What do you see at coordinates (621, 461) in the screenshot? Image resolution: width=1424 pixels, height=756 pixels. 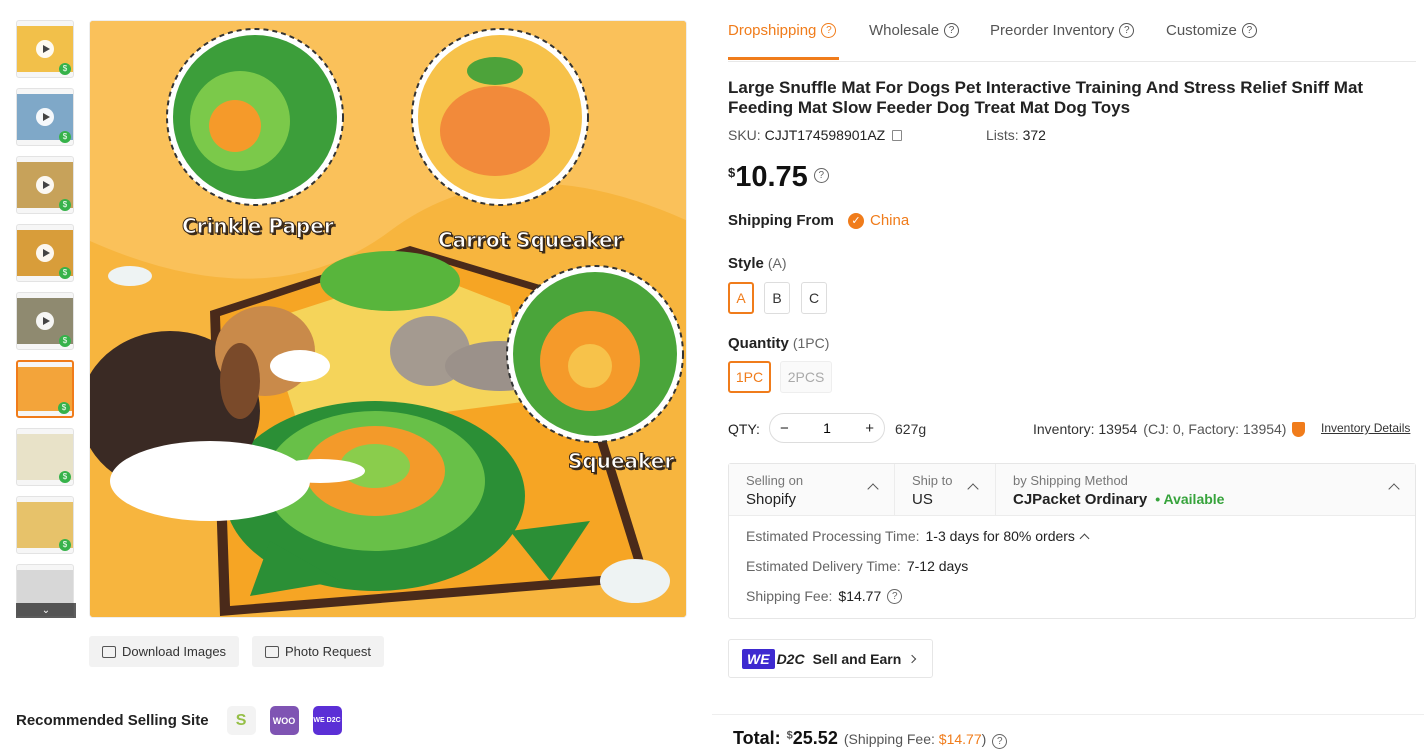 I see `callout-squeaker: Squeaker` at bounding box center [621, 461].